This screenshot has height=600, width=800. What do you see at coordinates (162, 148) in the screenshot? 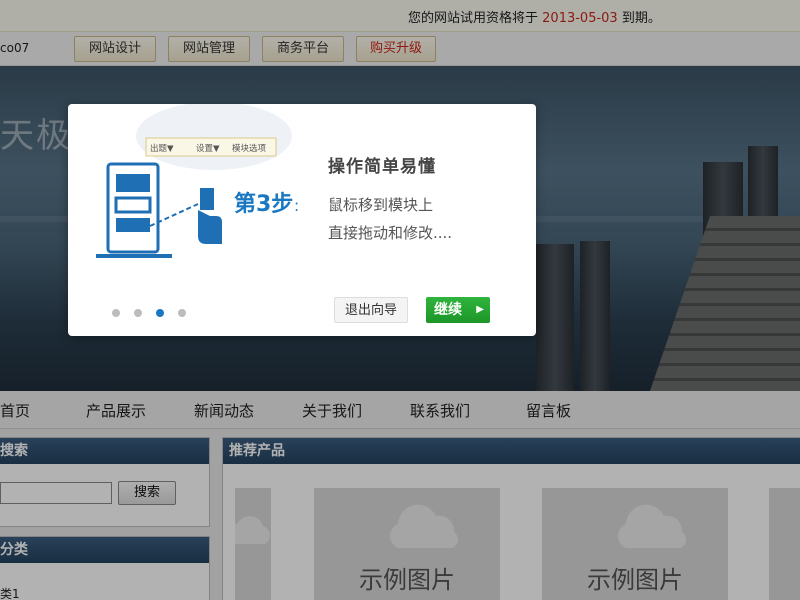
I see `illus-toolbar-item: 出题▼` at bounding box center [162, 148].